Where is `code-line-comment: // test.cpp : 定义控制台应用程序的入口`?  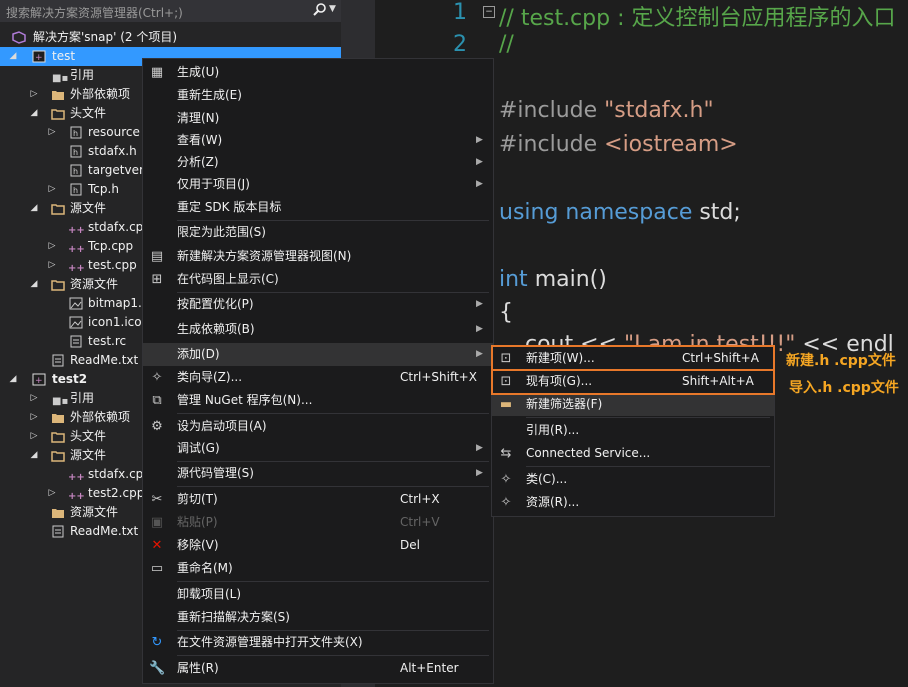
code-line-comment: // test.cpp : 定义控制台应用程序的入口 is located at coordinates (697, 18).